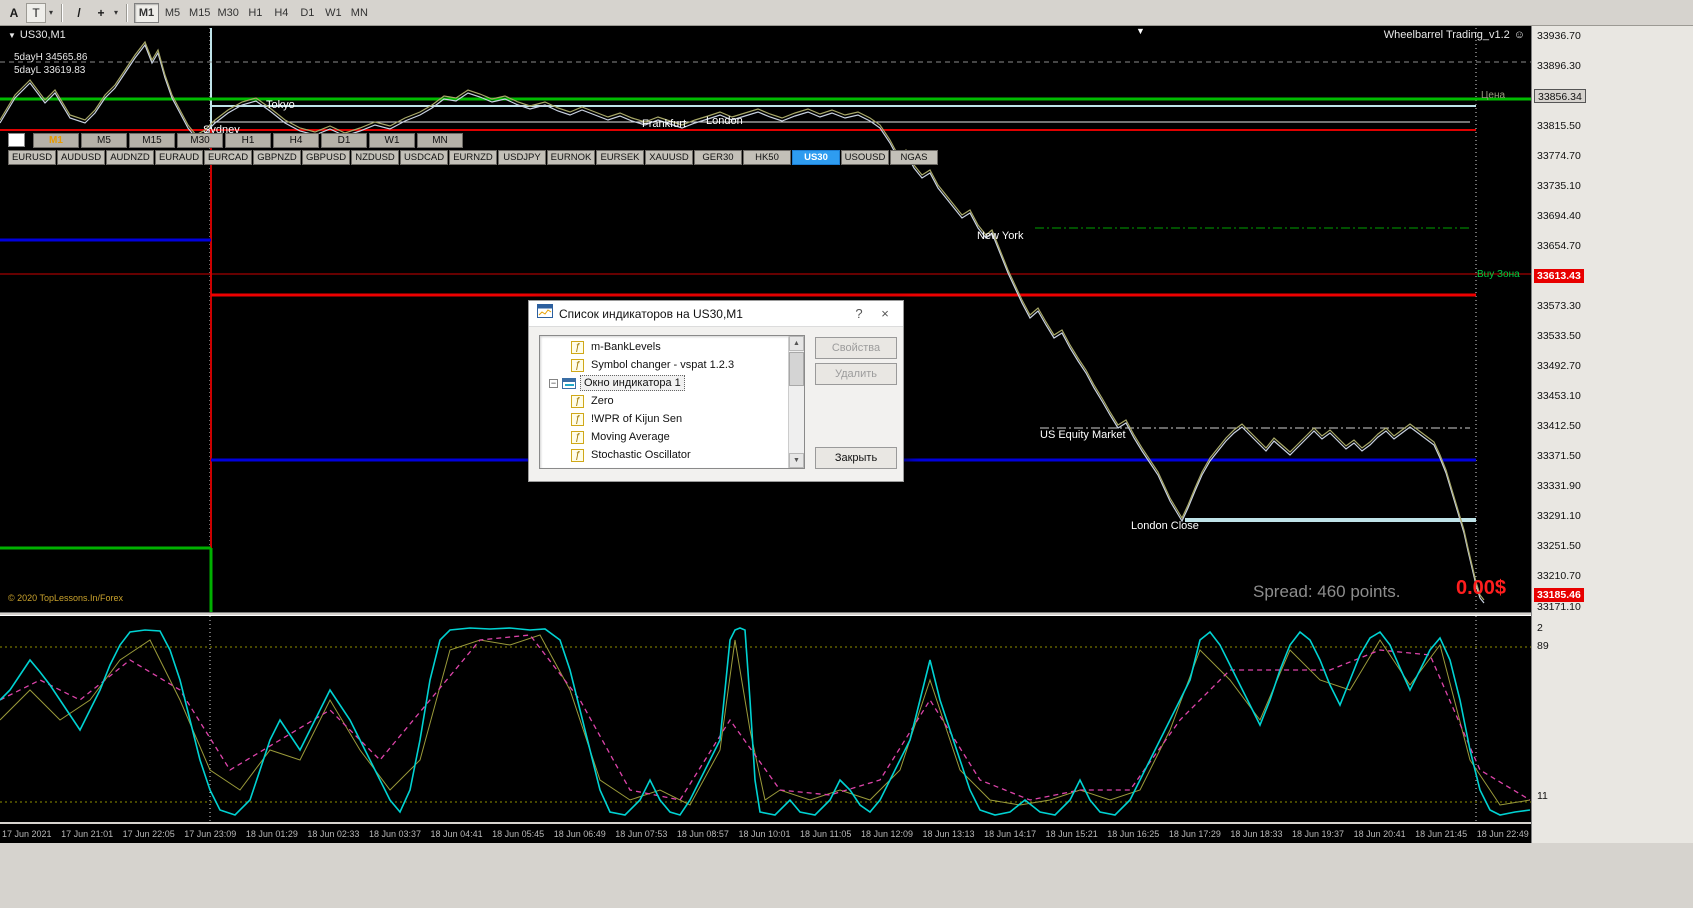 This screenshot has height=908, width=1693. What do you see at coordinates (248, 140) in the screenshot?
I see `chart-timeframe-h1: H1` at bounding box center [248, 140].